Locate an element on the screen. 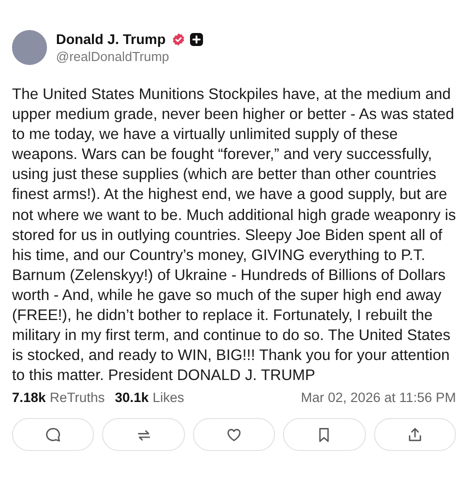  author-name: Donald J. Trump is located at coordinates (111, 39).